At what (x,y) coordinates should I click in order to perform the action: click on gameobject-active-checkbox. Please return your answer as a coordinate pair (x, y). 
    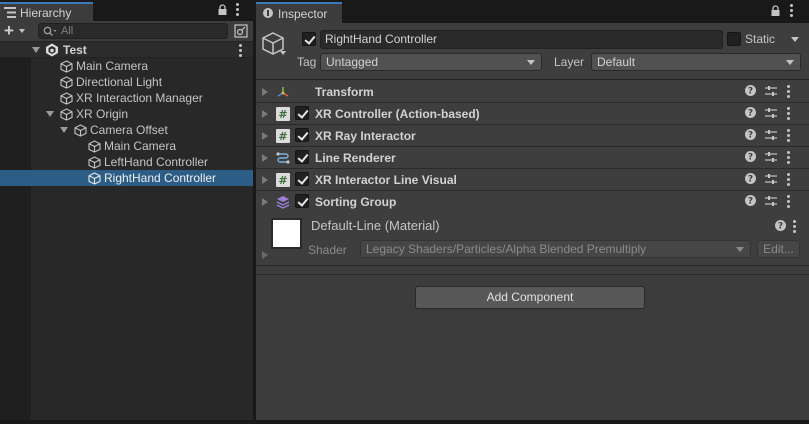
    Looking at the image, I should click on (309, 39).